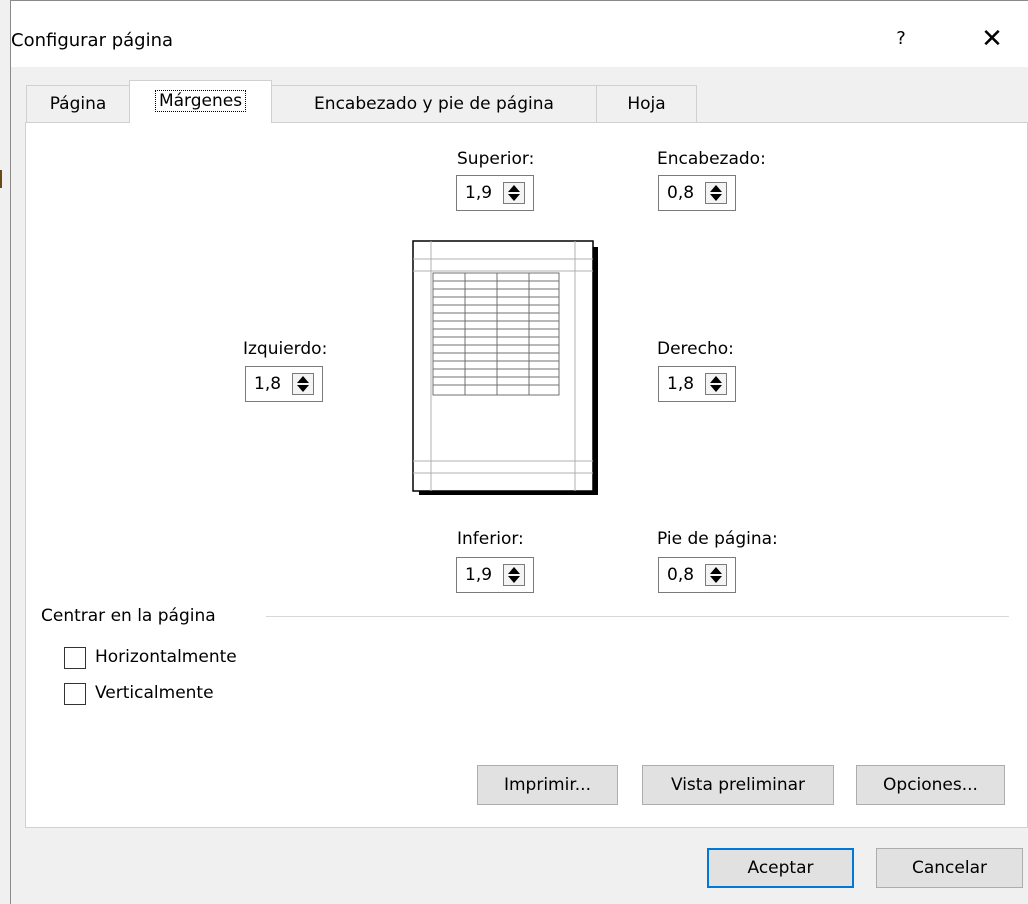  What do you see at coordinates (697, 193) in the screenshot?
I see `header-margin-spinner: 0,8` at bounding box center [697, 193].